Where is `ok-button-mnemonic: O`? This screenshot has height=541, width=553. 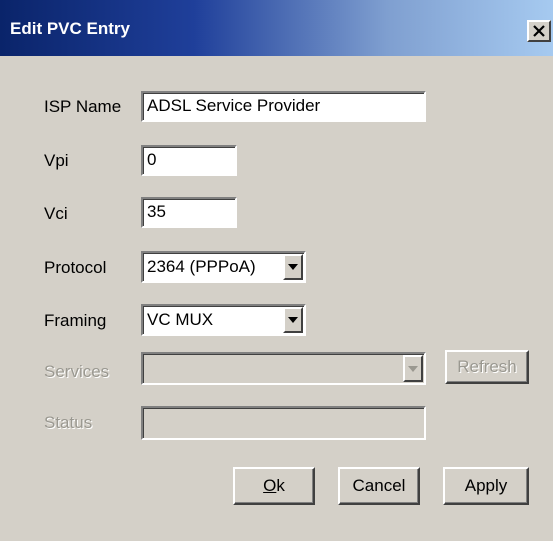 ok-button-mnemonic: O is located at coordinates (270, 485).